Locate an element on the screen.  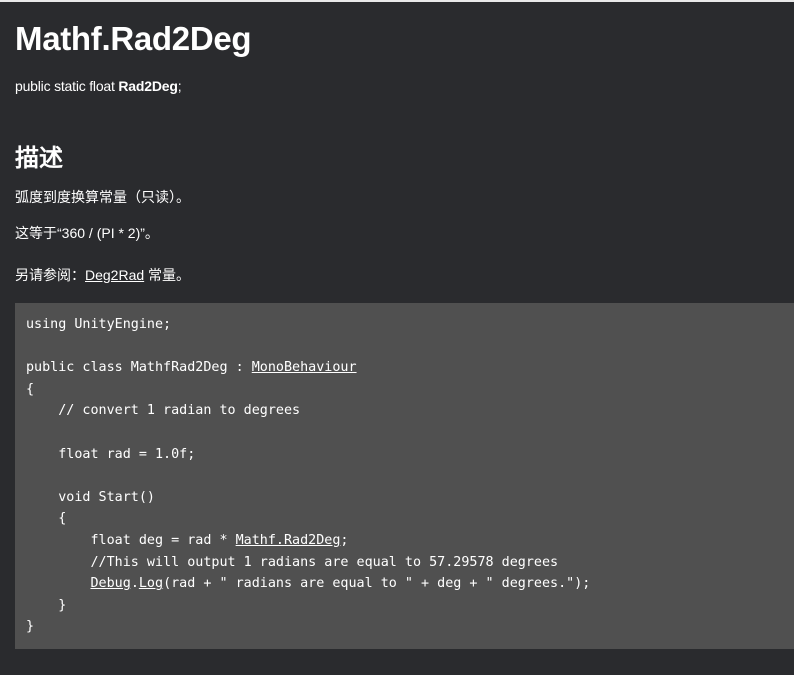
code-line: // convert 1 radian to degrees is located at coordinates (163, 411).